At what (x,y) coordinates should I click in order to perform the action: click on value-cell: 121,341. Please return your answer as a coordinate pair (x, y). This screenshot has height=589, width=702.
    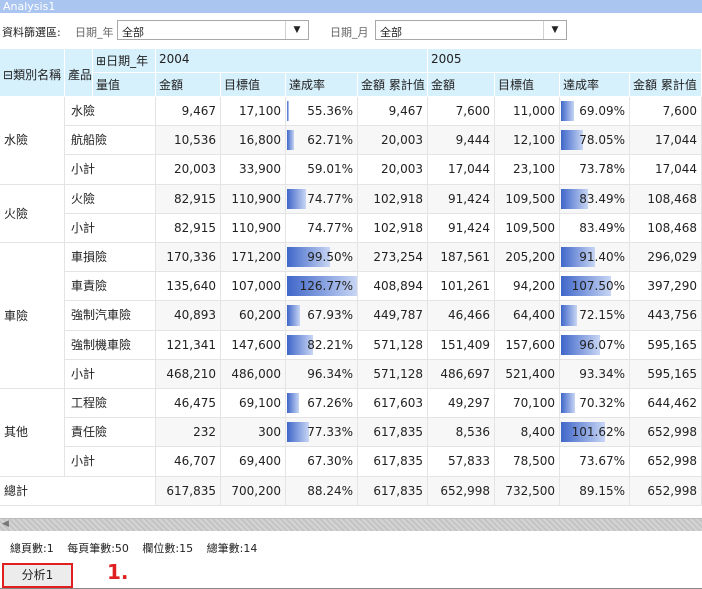
    Looking at the image, I should click on (188, 345).